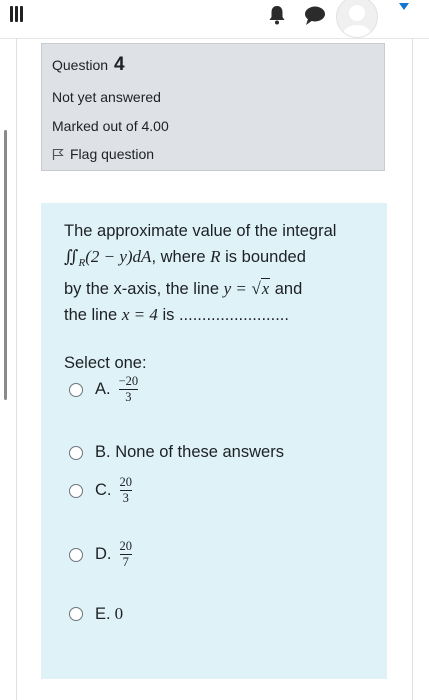 Image resolution: width=429 pixels, height=700 pixels. I want to click on option-c-denominator: 3, so click(125, 498).